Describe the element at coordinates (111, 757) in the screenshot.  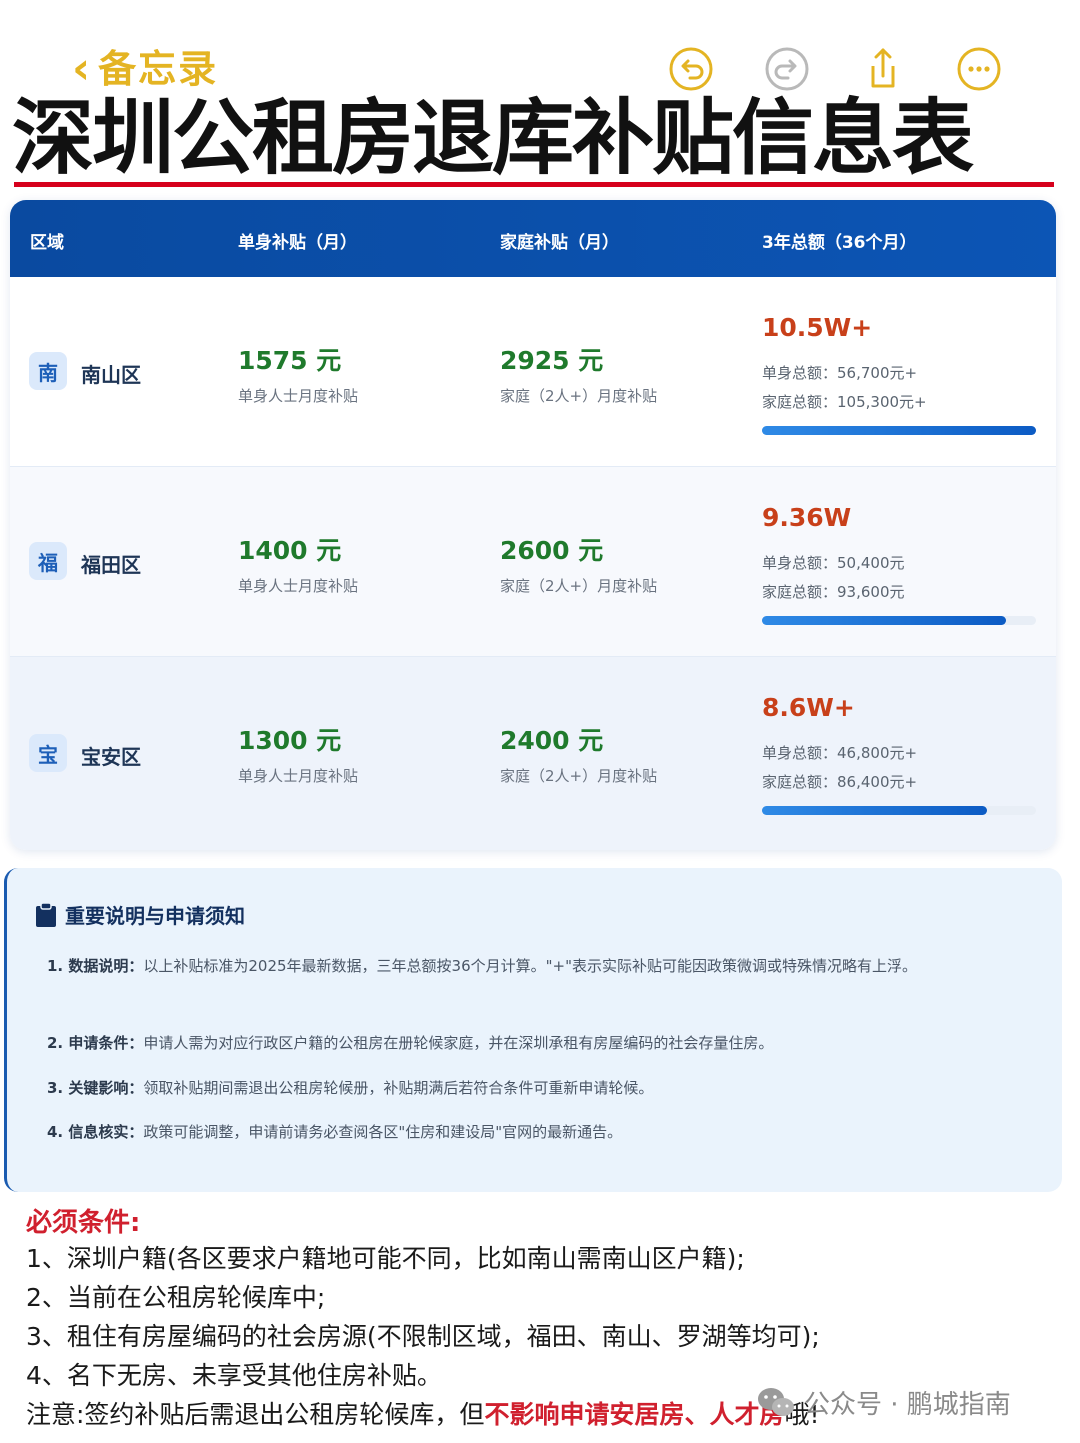
I see `district-name: 宝安区` at that location.